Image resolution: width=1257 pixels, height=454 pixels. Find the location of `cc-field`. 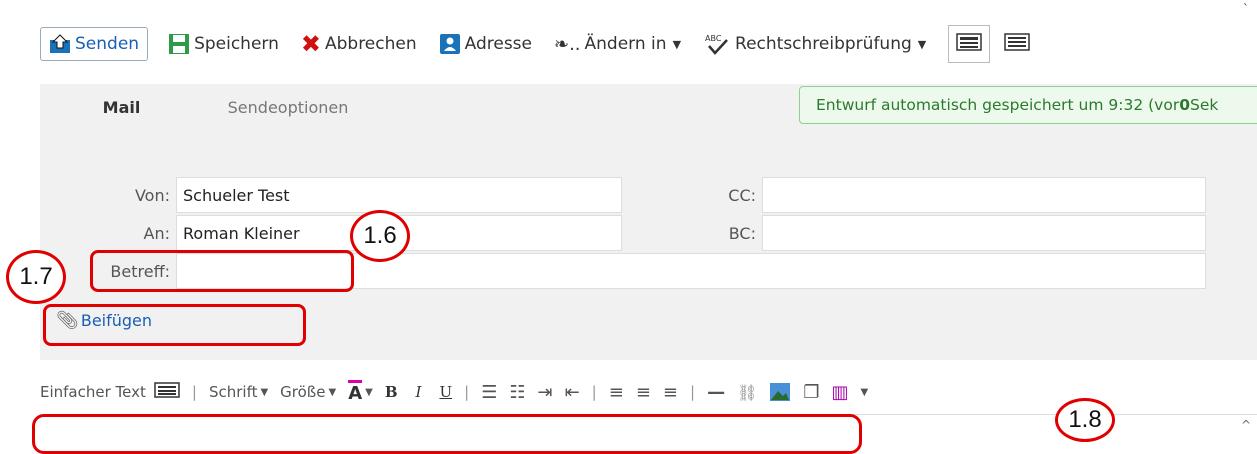

cc-field is located at coordinates (984, 195).